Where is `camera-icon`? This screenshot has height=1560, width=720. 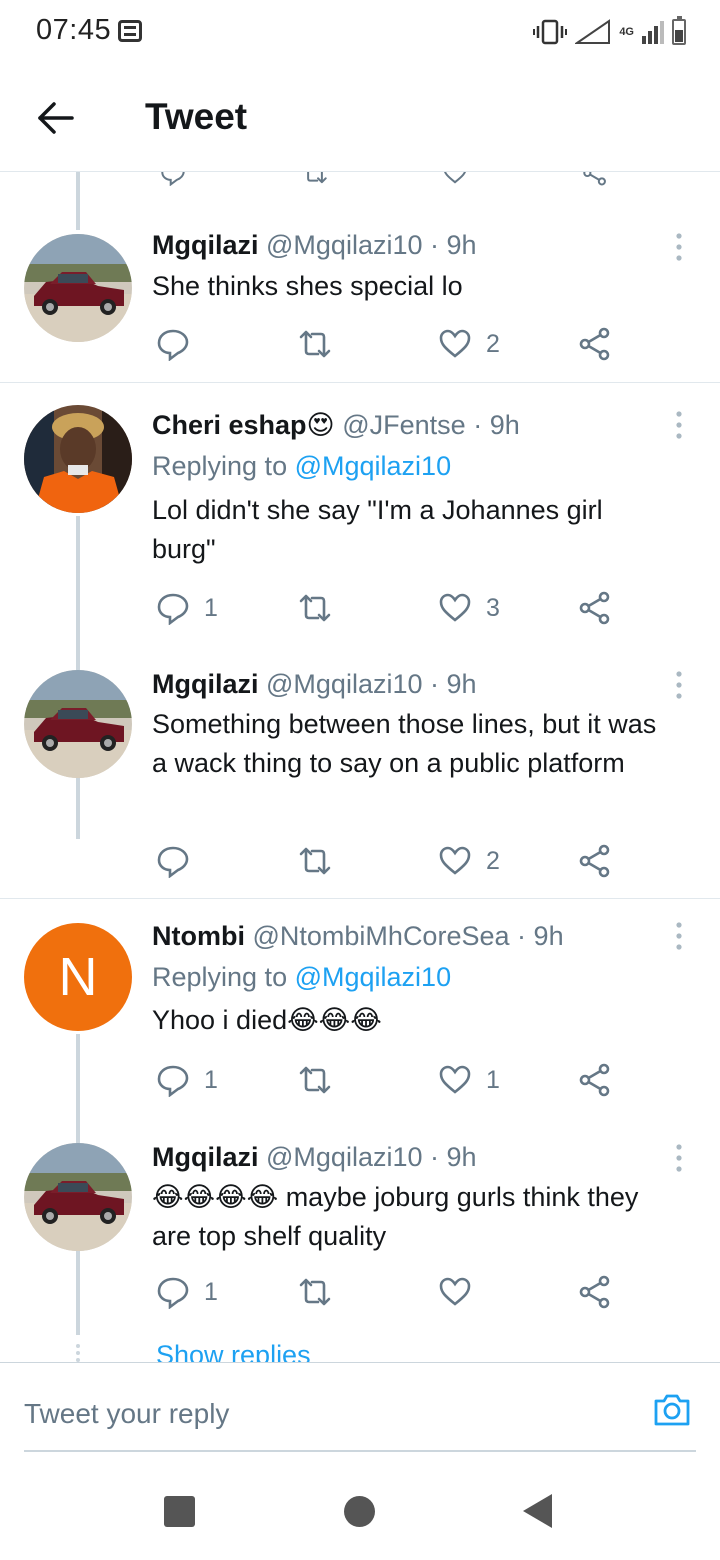
camera-icon is located at coordinates (672, 1410).